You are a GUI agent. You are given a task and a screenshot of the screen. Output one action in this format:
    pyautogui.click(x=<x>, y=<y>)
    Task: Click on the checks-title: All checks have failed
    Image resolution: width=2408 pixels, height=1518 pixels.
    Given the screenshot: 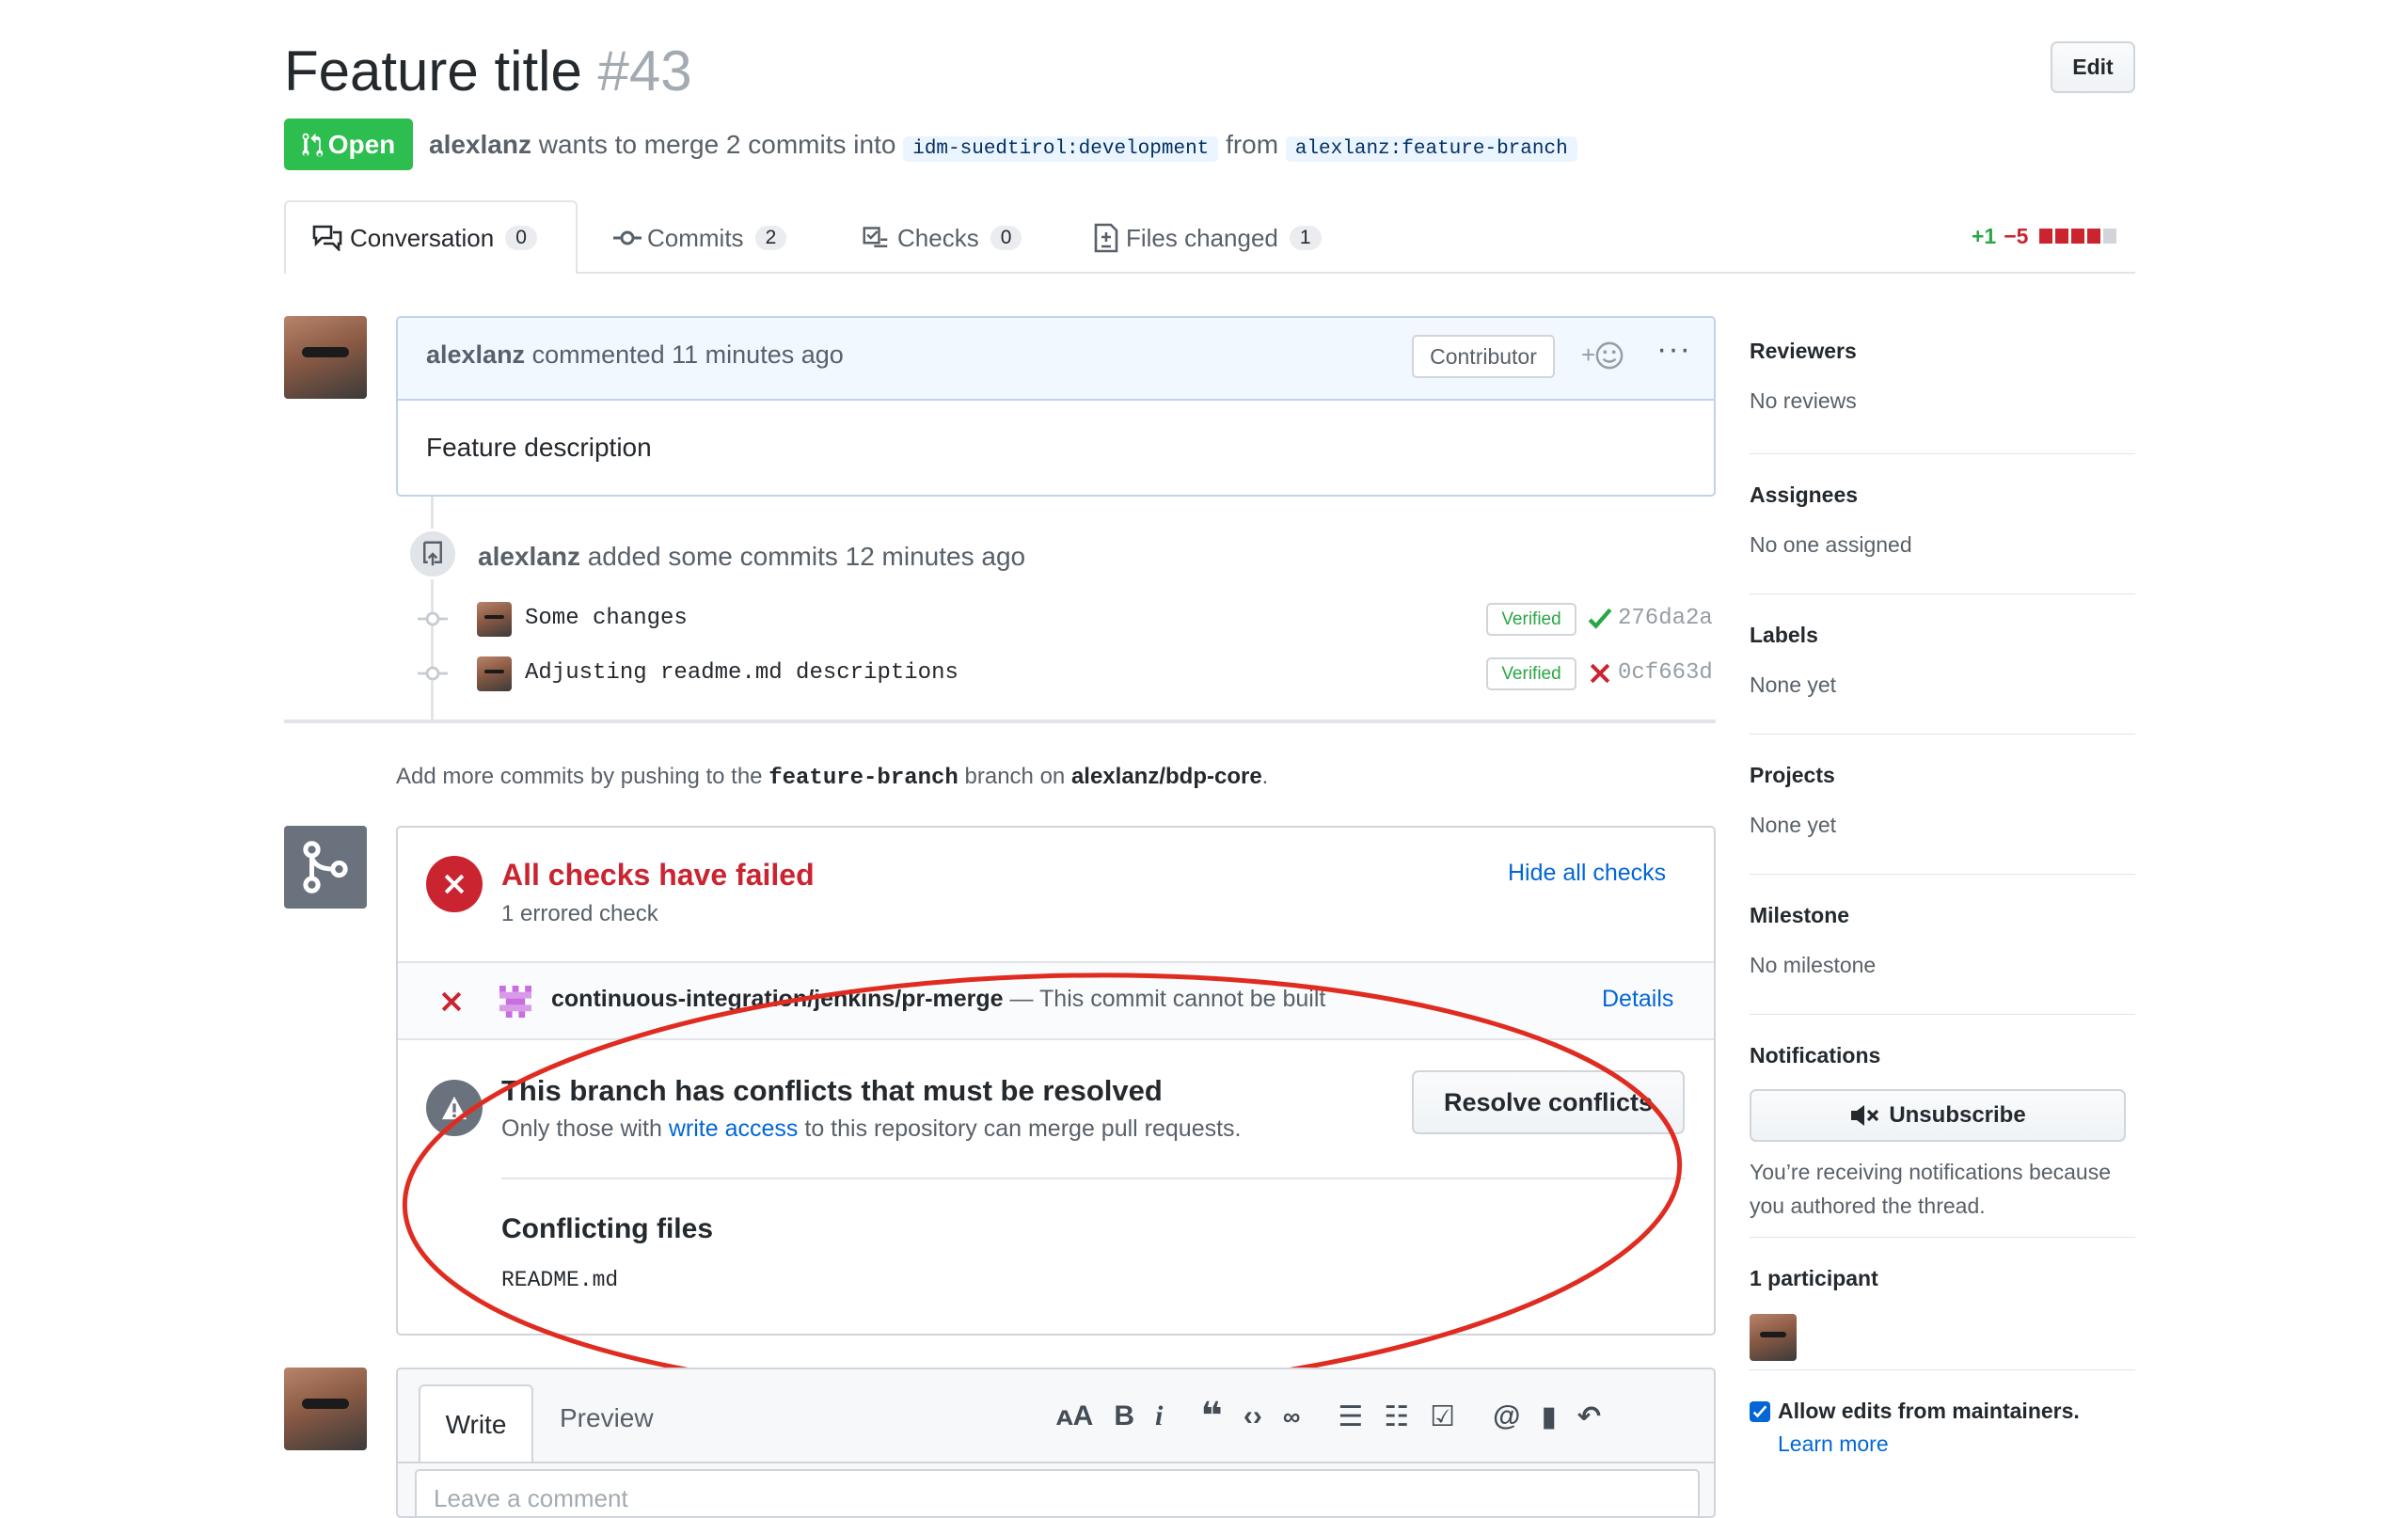 What is the action you would take?
    pyautogui.click(x=658, y=875)
    